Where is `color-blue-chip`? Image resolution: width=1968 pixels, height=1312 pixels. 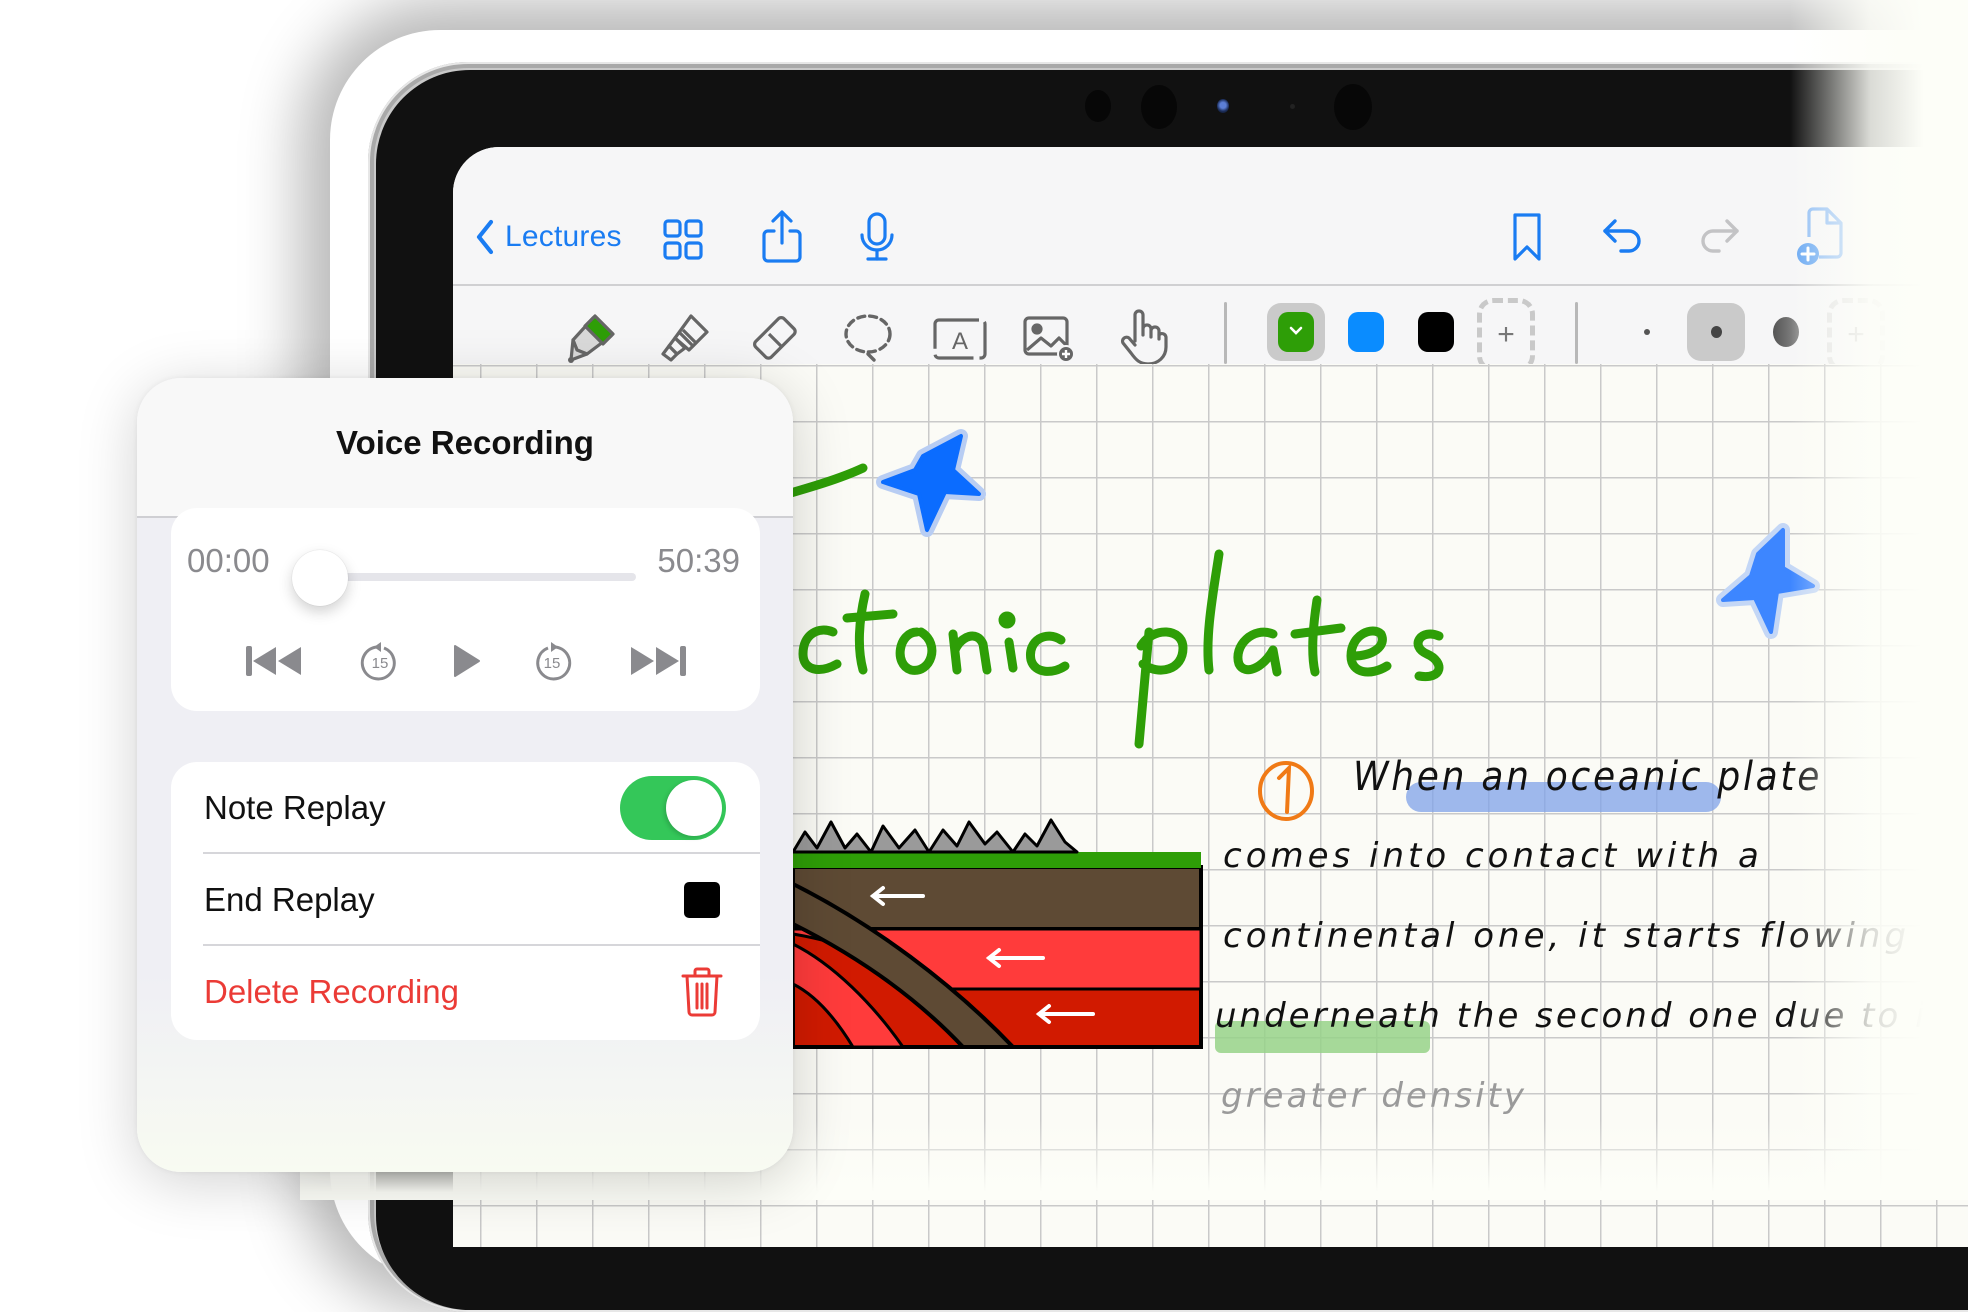 color-blue-chip is located at coordinates (1366, 332).